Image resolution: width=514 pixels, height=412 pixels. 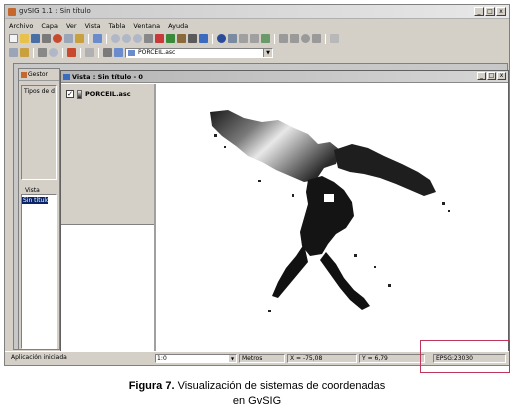 What do you see at coordinates (107, 288) in the screenshot?
I see `locator-map` at bounding box center [107, 288].